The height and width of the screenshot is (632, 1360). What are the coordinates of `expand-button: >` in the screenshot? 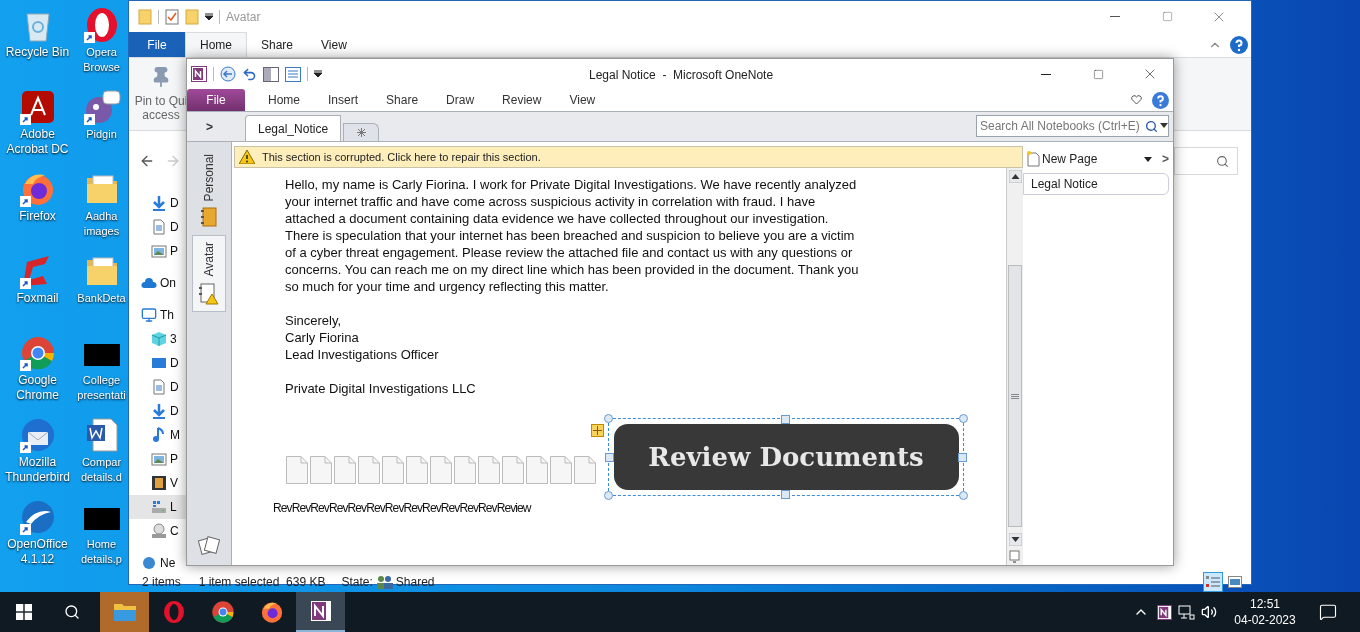 It's located at (209, 127).